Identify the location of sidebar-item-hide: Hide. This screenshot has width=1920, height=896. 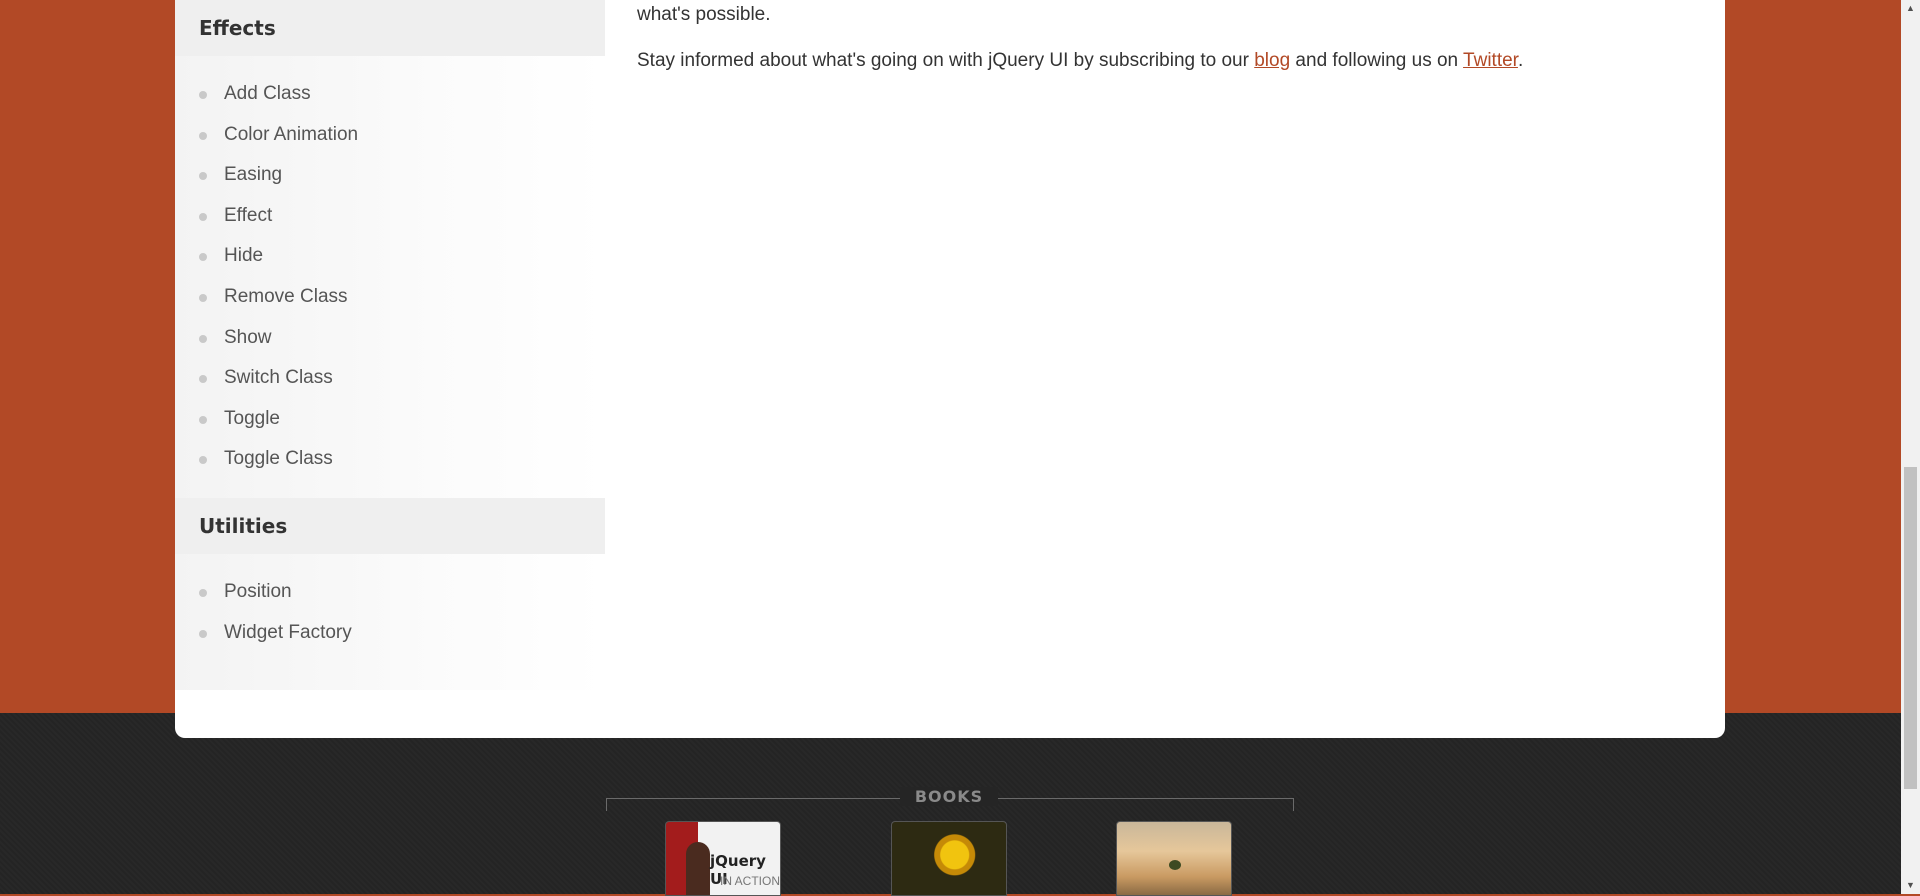
(390, 256).